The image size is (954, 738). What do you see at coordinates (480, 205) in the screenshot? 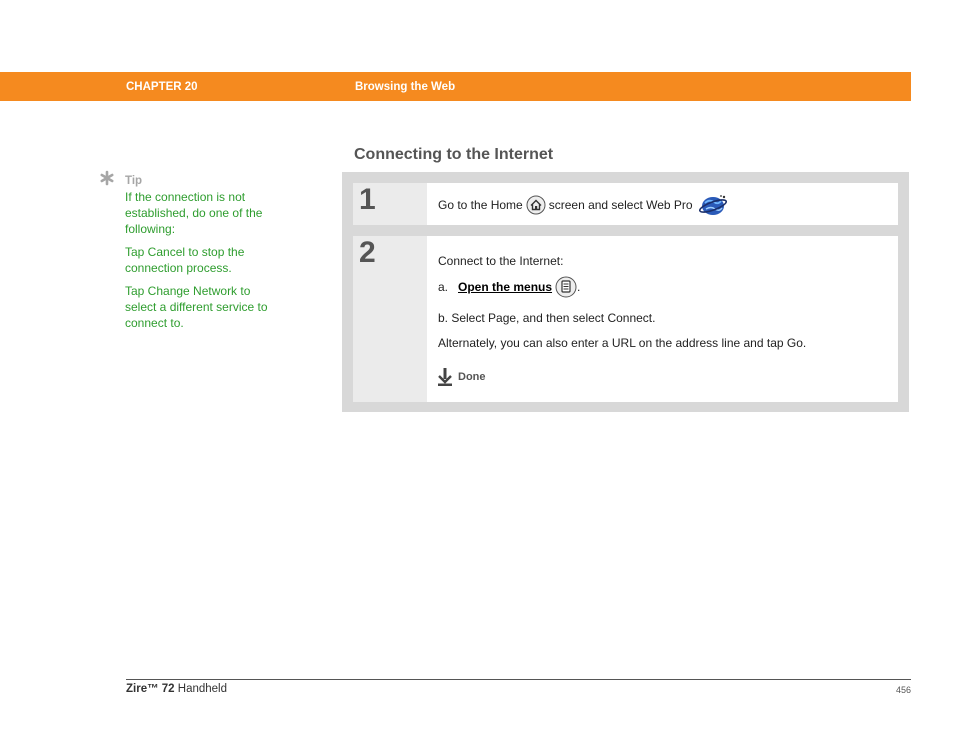
I see `step-1-text-before: Go to the Home` at bounding box center [480, 205].